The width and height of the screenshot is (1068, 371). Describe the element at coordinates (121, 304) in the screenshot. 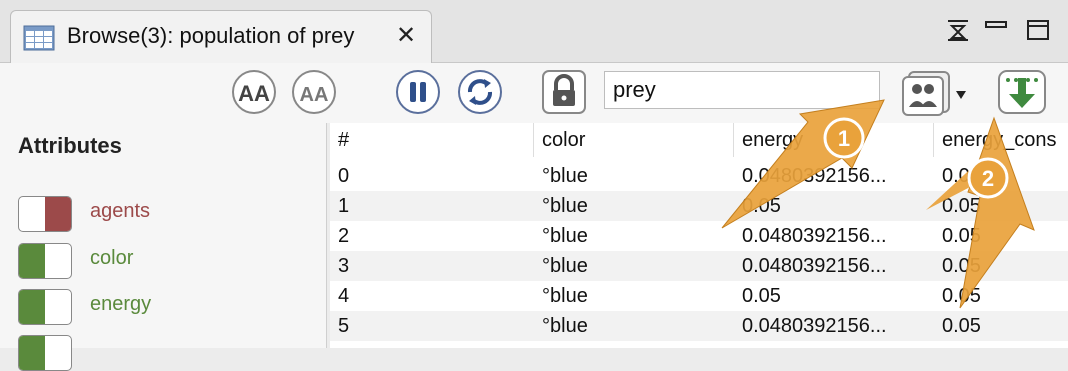

I see `attribute-label: energy` at that location.